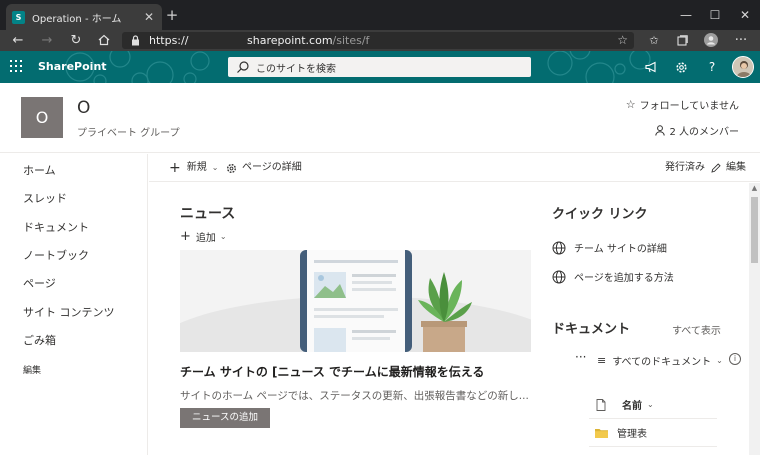 The image size is (760, 455). I want to click on megaphone-icon, so click(651, 67).